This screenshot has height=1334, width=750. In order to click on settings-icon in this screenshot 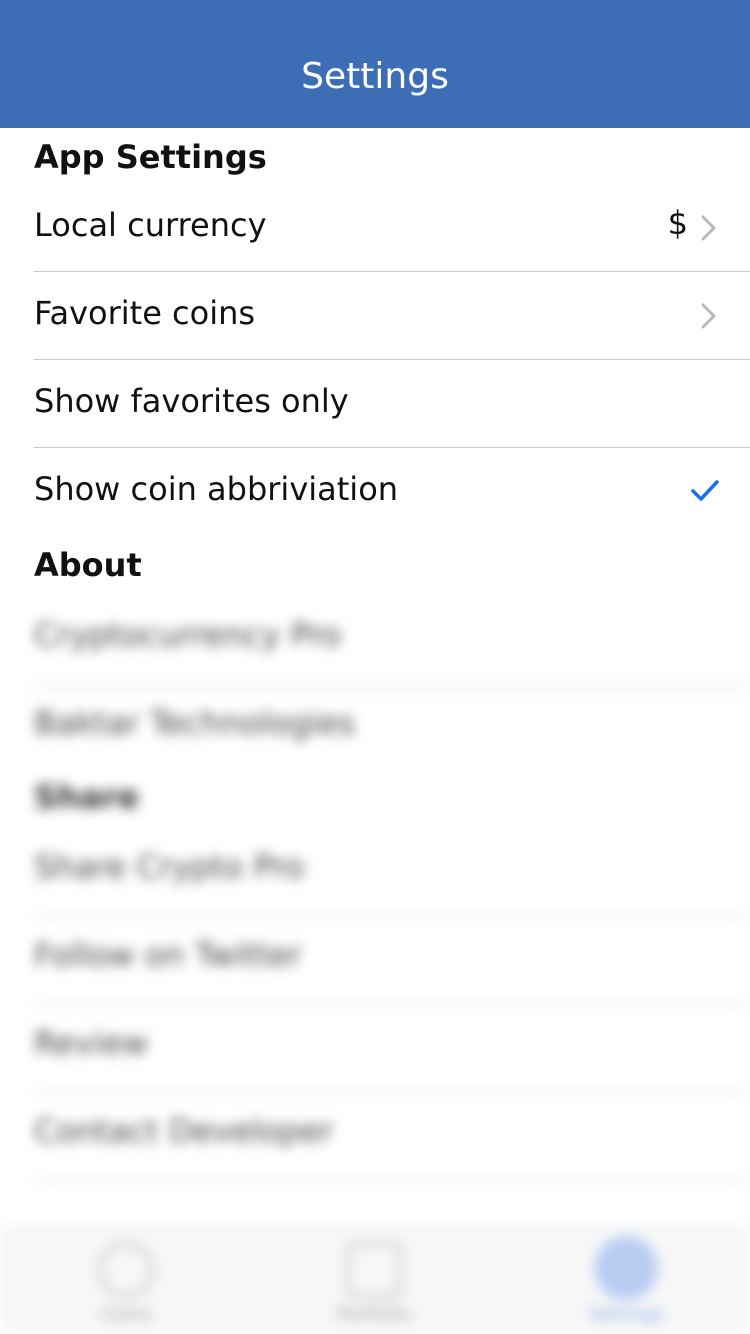, I will do `click(626, 1268)`.